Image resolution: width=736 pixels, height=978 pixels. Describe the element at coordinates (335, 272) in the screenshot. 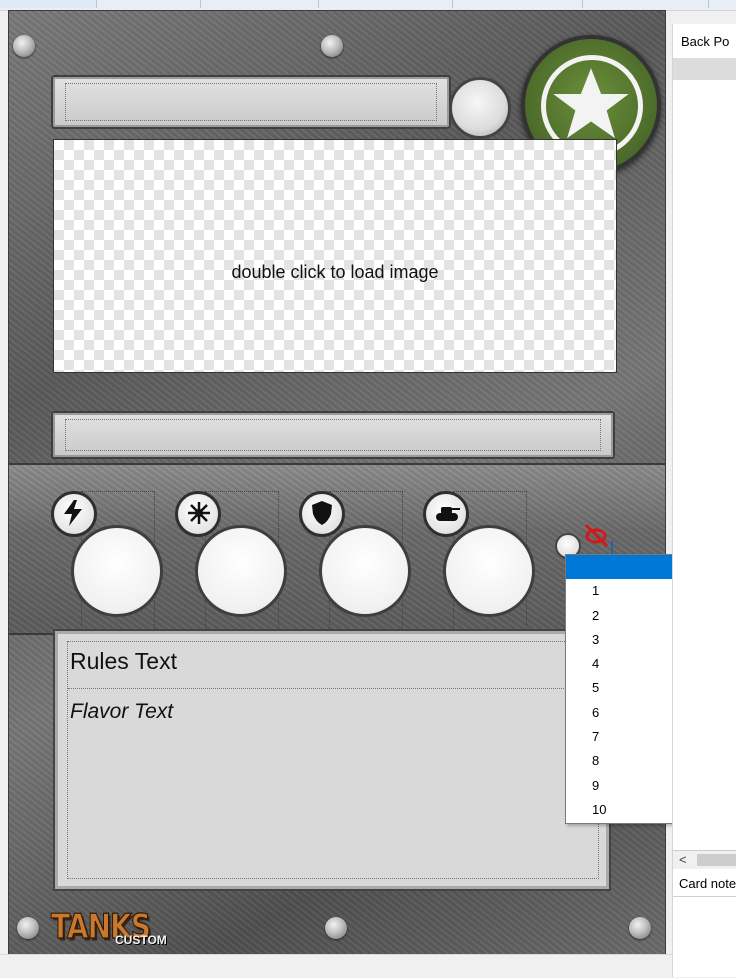

I see `image-load-hint: double click to load image` at that location.